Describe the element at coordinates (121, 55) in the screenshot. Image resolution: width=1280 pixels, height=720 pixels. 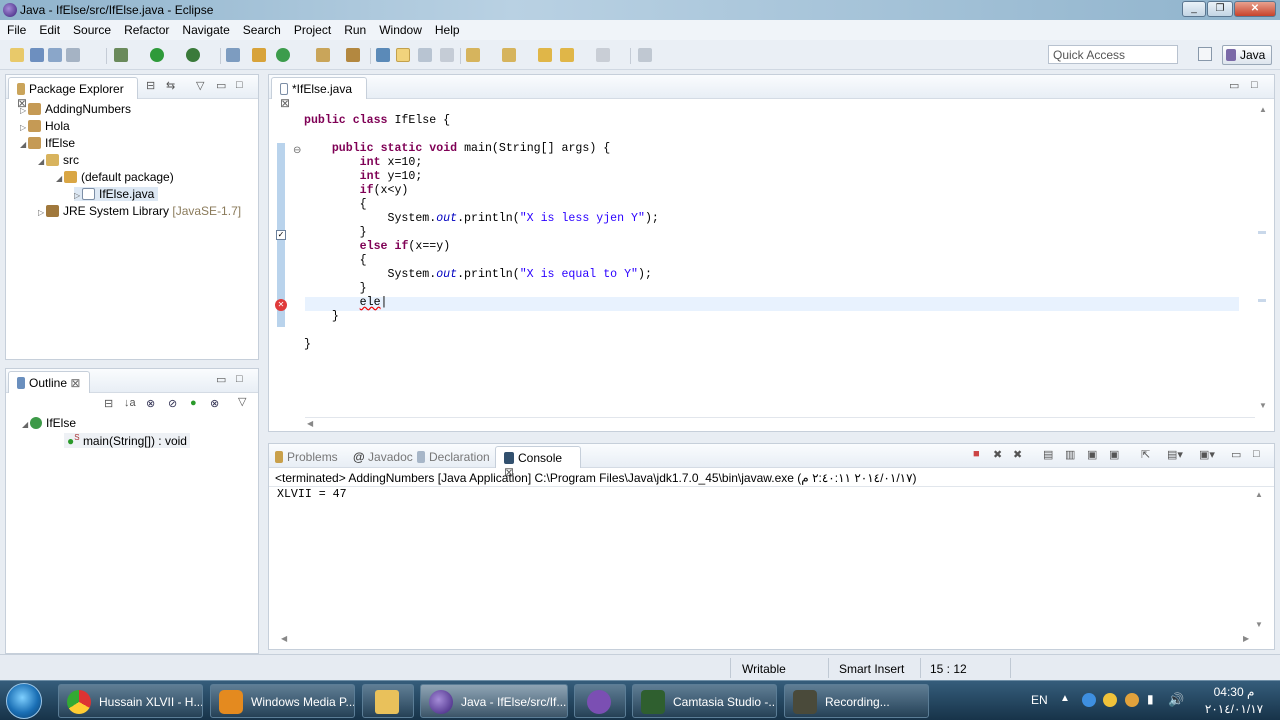
I see `debug-icon` at that location.